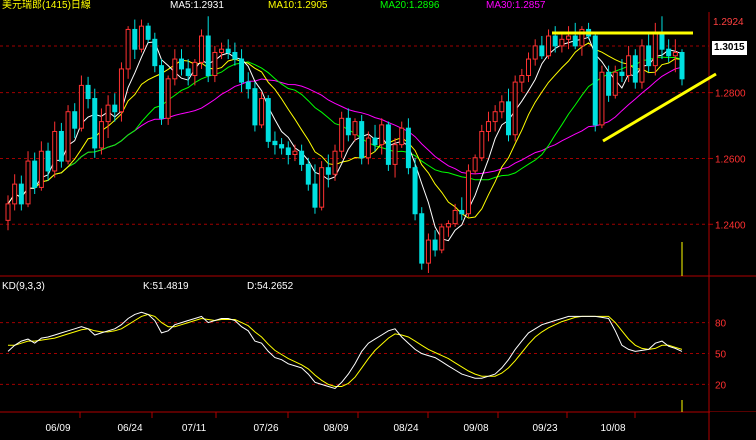  I want to click on date-tick-label: 06/24, so click(129, 428).